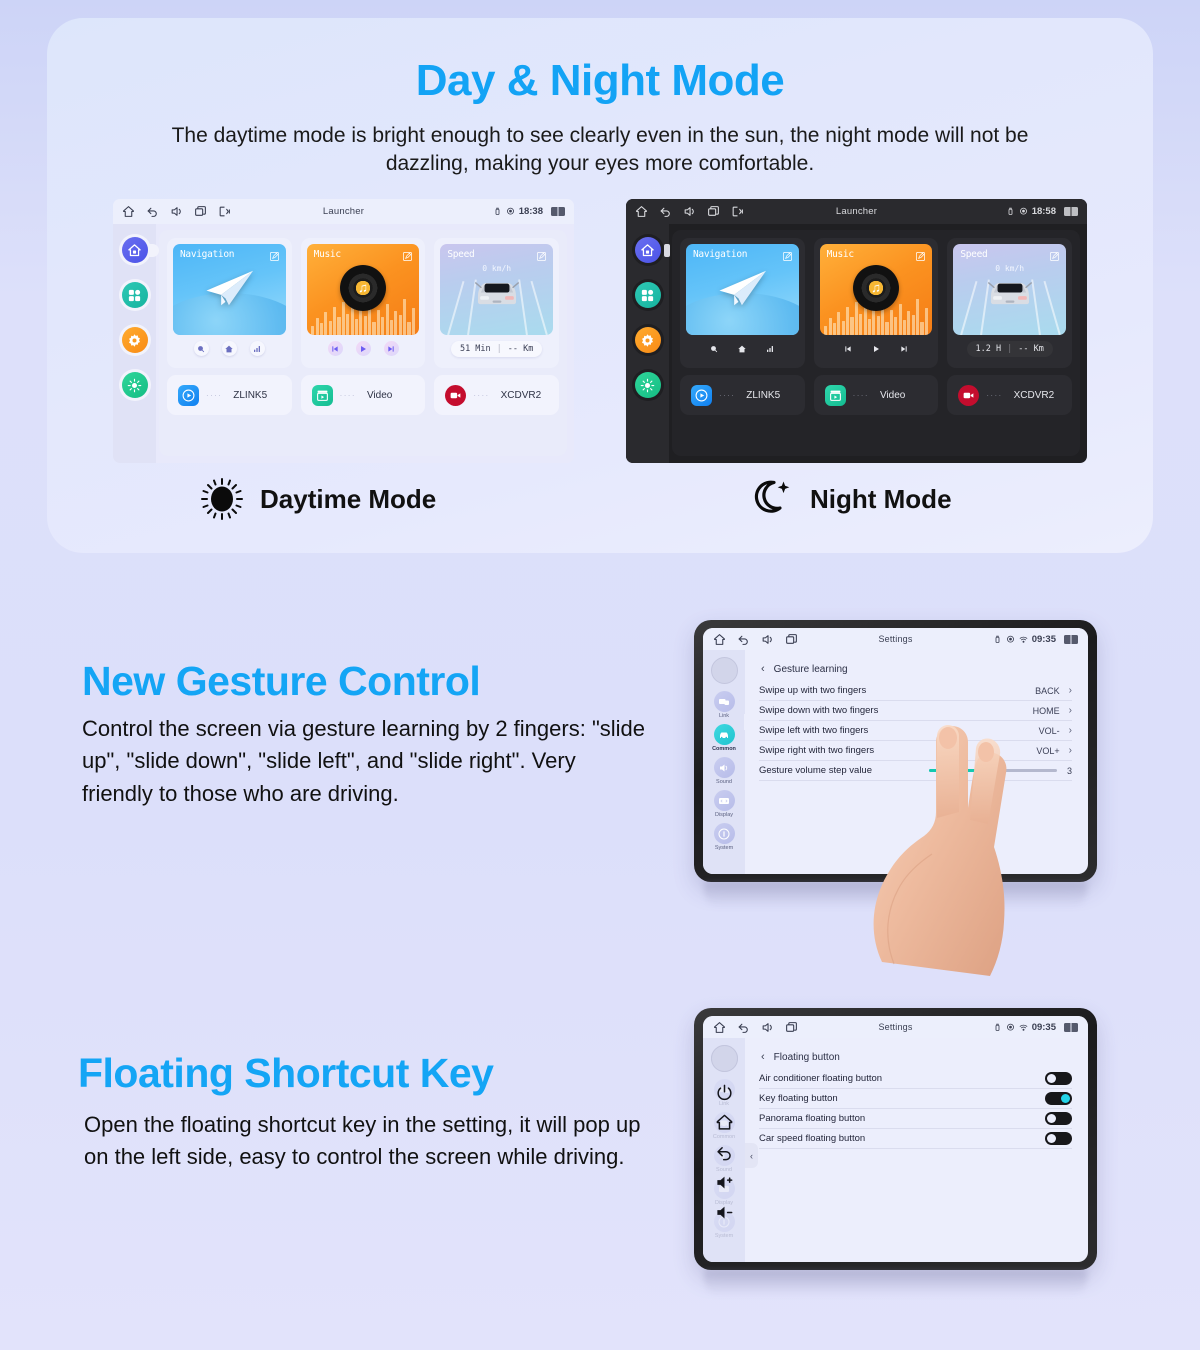 The width and height of the screenshot is (1200, 1350). Describe the element at coordinates (343, 211) in the screenshot. I see `day-status-bar: Launcher 18:38` at that location.